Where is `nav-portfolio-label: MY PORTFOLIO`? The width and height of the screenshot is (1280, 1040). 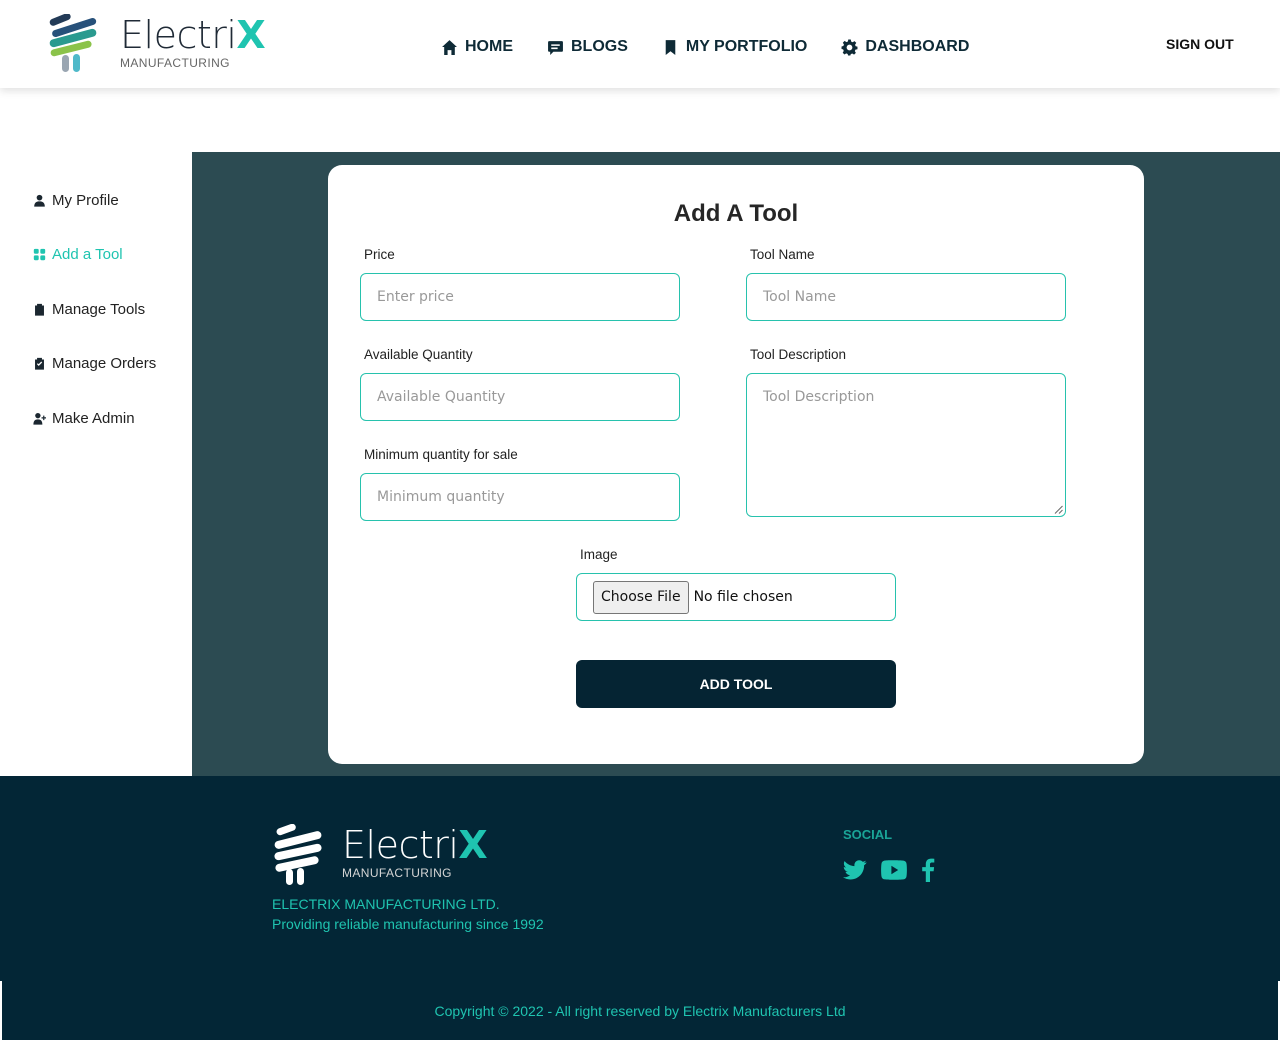 nav-portfolio-label: MY PORTFOLIO is located at coordinates (746, 46).